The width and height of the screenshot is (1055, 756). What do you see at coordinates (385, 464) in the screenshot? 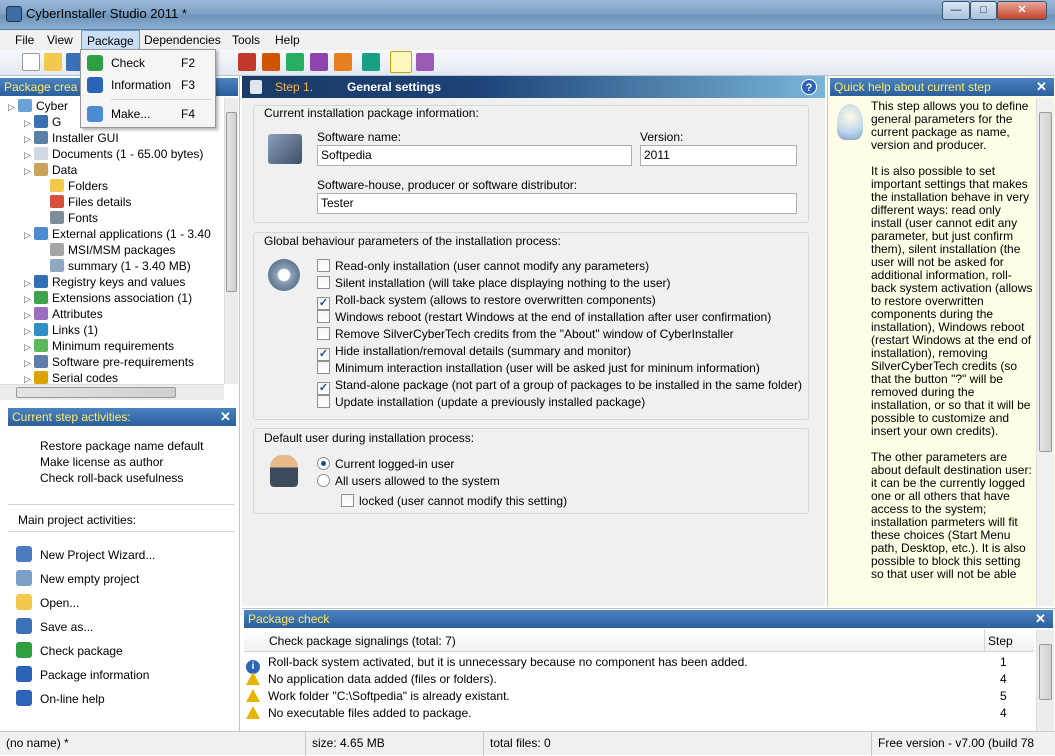
I see `radio-current-user: Current logged-in user` at bounding box center [385, 464].